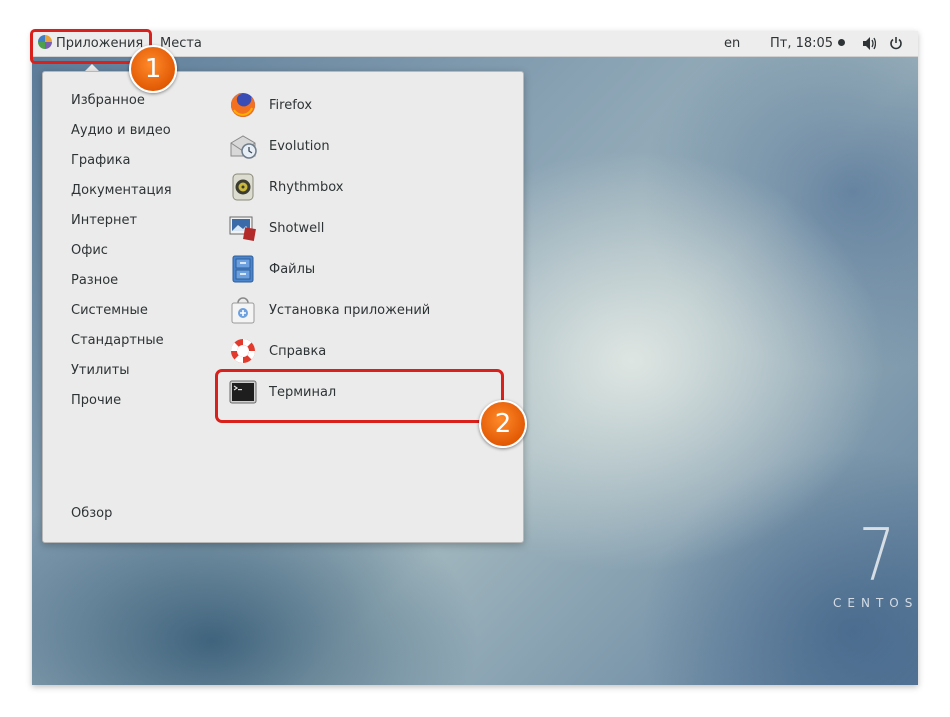 This screenshot has width=950, height=717. What do you see at coordinates (101, 161) in the screenshot?
I see `category-graphics: Графика` at bounding box center [101, 161].